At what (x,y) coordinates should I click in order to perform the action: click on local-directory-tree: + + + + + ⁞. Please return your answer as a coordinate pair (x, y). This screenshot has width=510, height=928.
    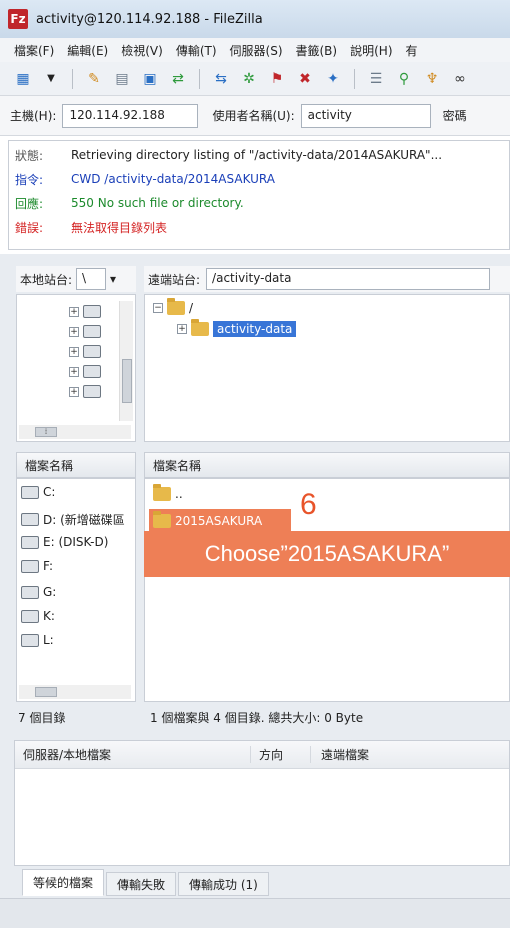
    Looking at the image, I should click on (76, 368).